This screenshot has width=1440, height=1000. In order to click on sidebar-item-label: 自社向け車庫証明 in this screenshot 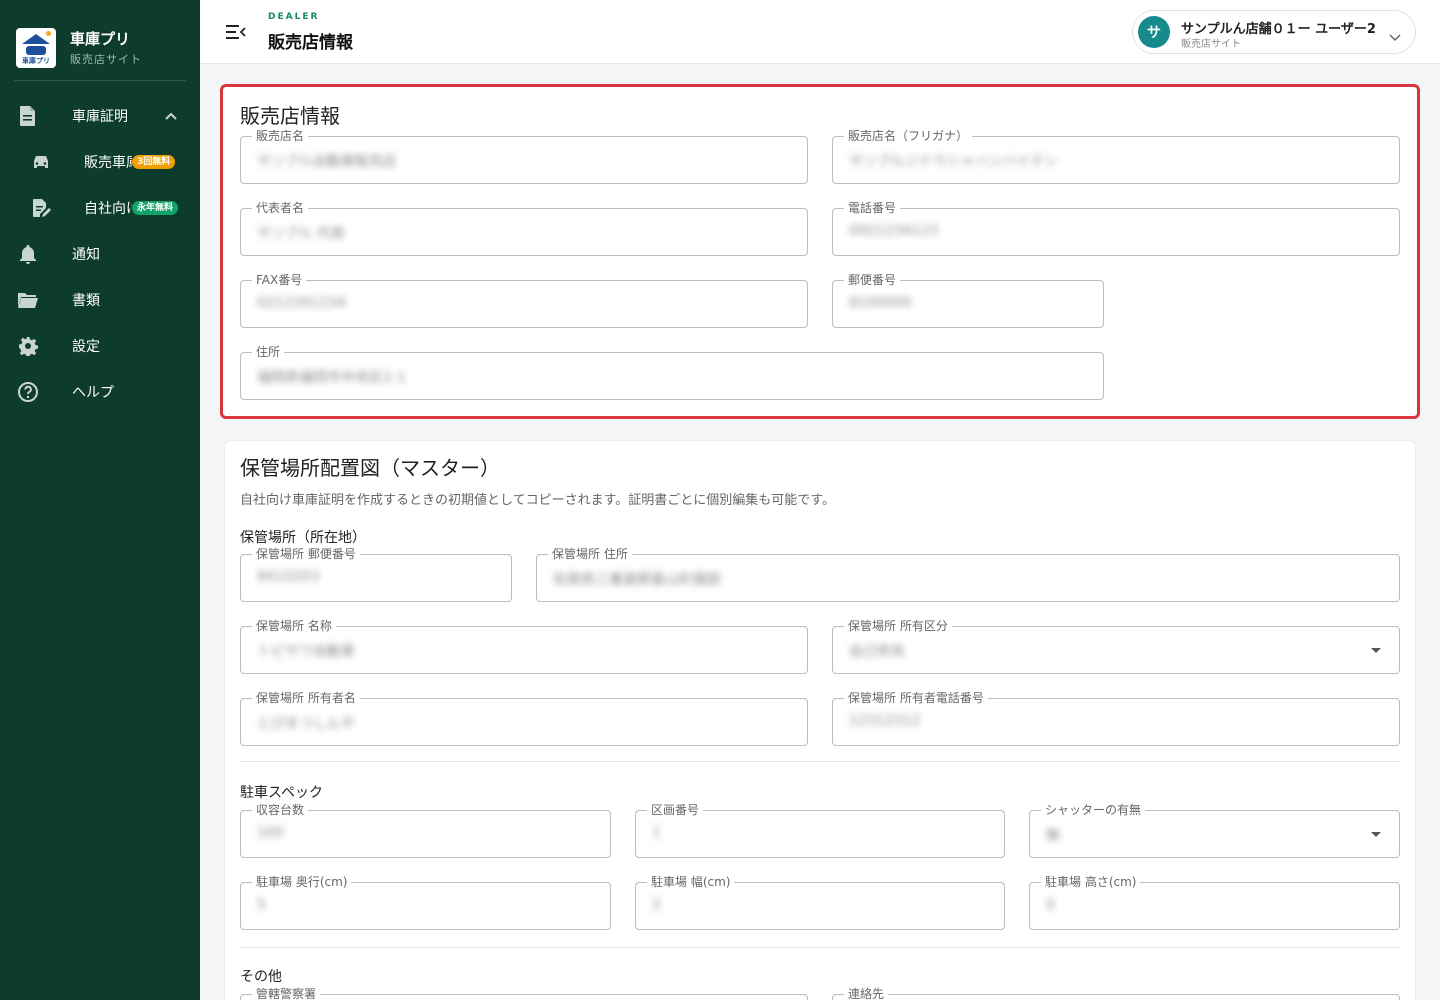, I will do `click(108, 209)`.